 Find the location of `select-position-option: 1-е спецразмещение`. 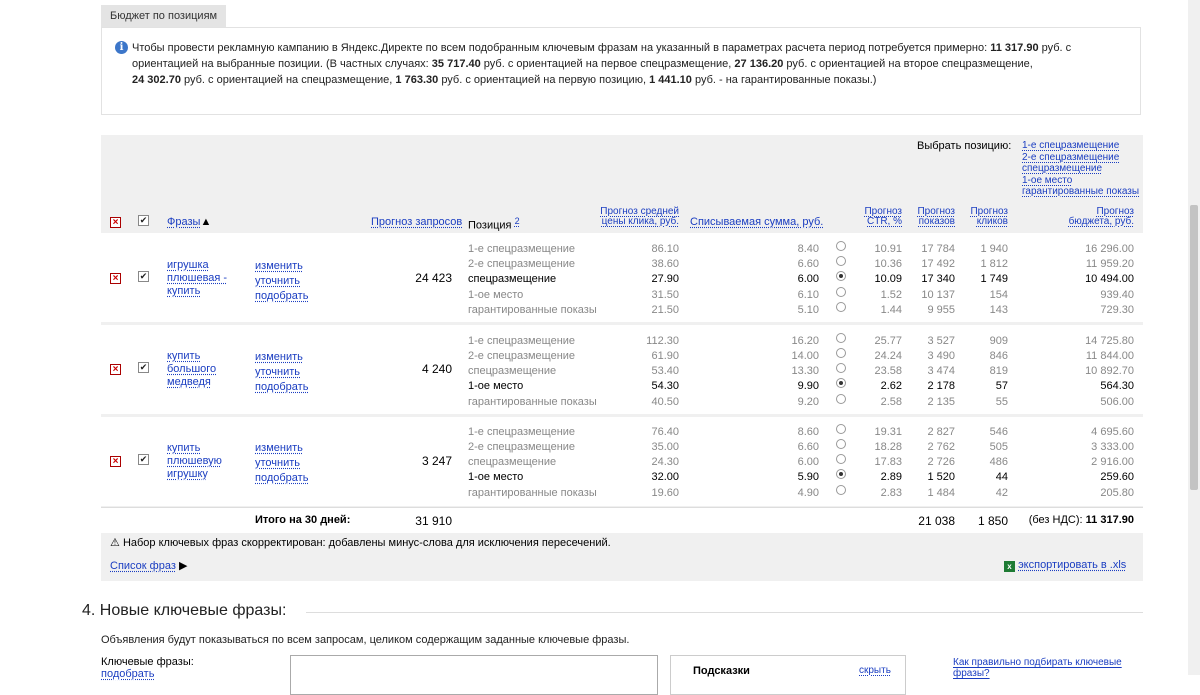

select-position-option: 1-е спецразмещение is located at coordinates (1070, 145).